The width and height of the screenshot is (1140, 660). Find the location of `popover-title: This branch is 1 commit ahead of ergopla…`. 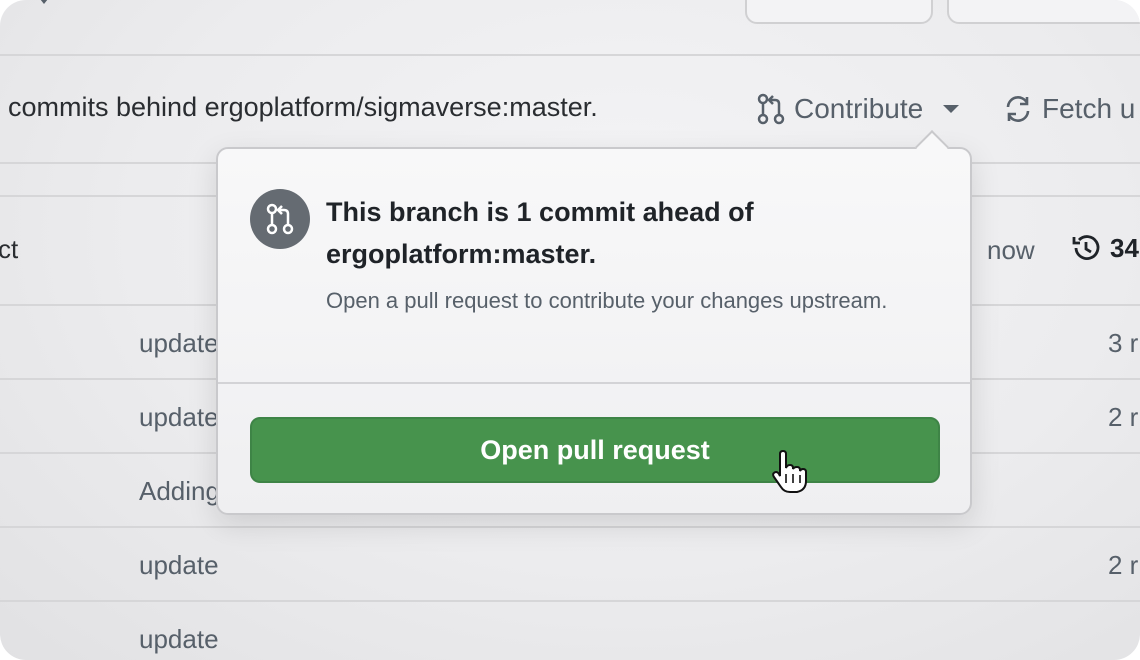

popover-title: This branch is 1 commit ahead of ergopla… is located at coordinates (540, 233).